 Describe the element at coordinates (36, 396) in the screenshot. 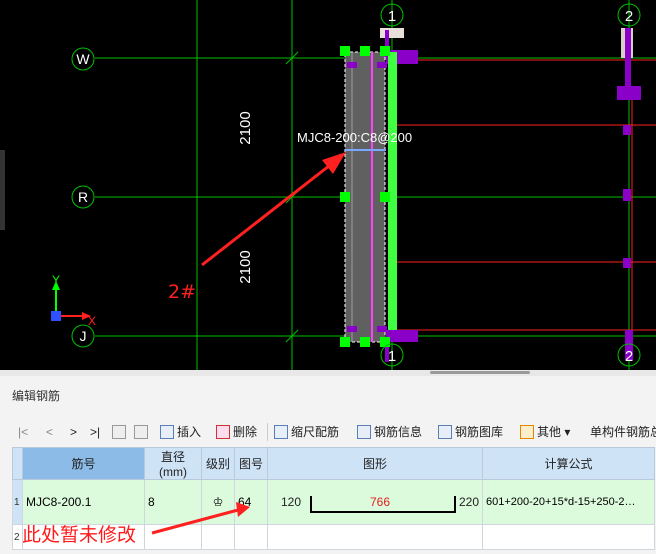

I see `panel-title: 编辑钢筋` at that location.